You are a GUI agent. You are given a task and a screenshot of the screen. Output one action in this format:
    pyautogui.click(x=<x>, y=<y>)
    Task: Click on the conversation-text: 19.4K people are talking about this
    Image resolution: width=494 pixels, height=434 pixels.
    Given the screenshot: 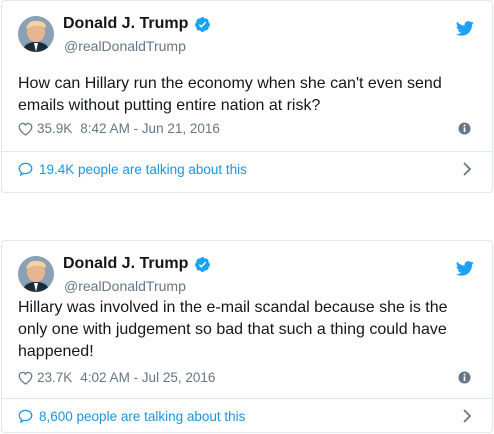 What is the action you would take?
    pyautogui.click(x=143, y=169)
    